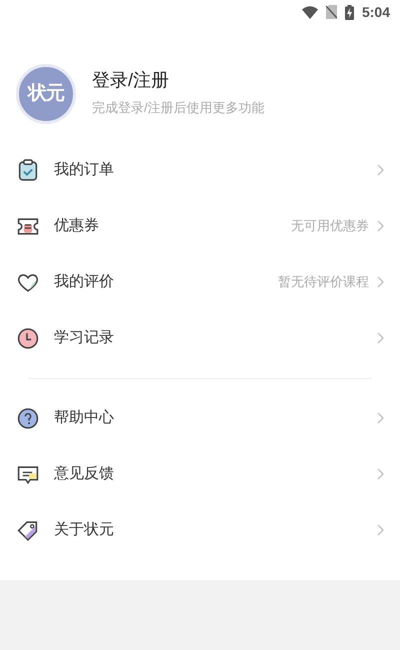 The image size is (400, 650). I want to click on menu-label: 优惠券, so click(77, 226).